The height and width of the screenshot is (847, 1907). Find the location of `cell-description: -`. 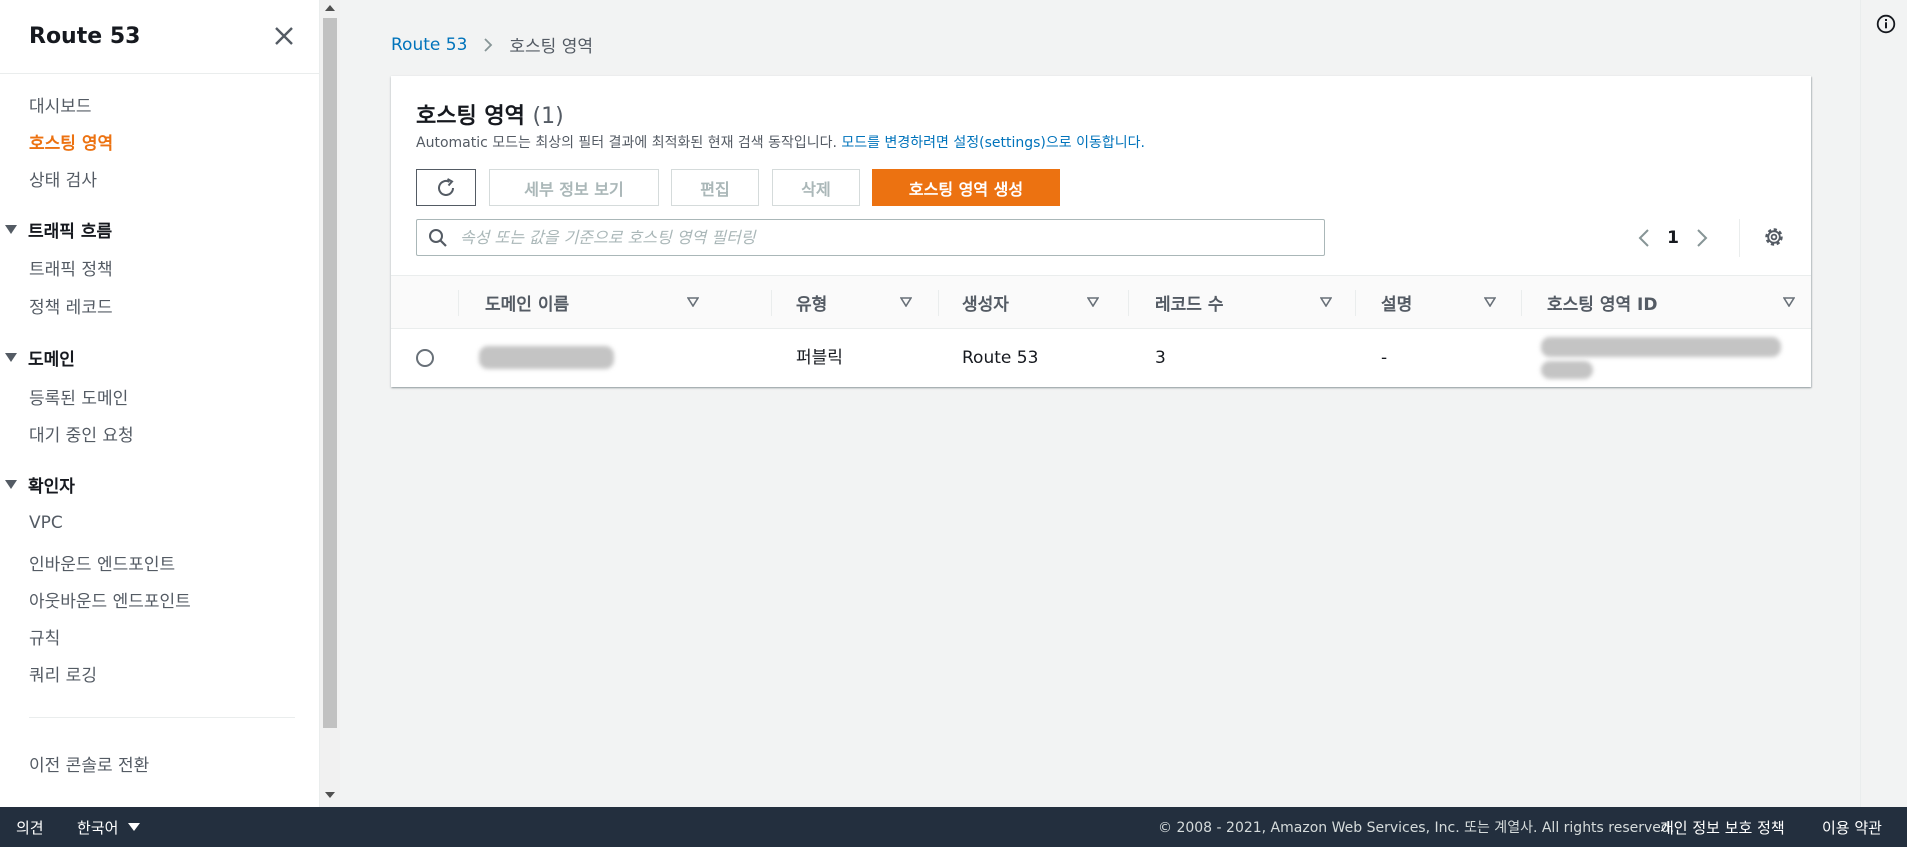

cell-description: - is located at coordinates (1384, 358).